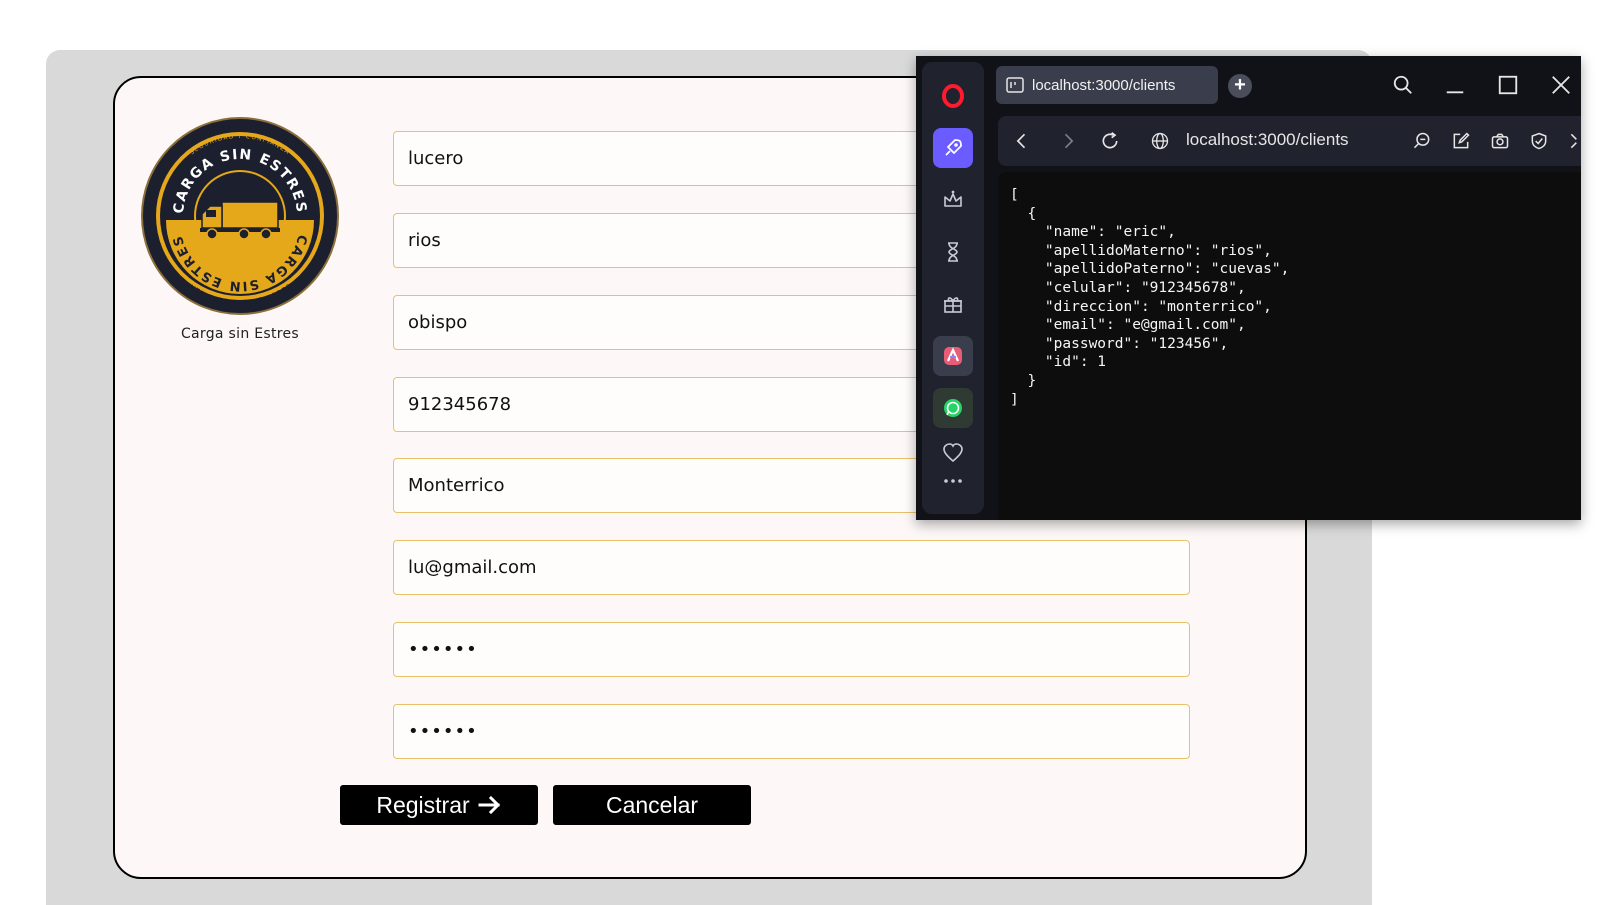  Describe the element at coordinates (953, 356) in the screenshot. I see `aria-icon` at that location.